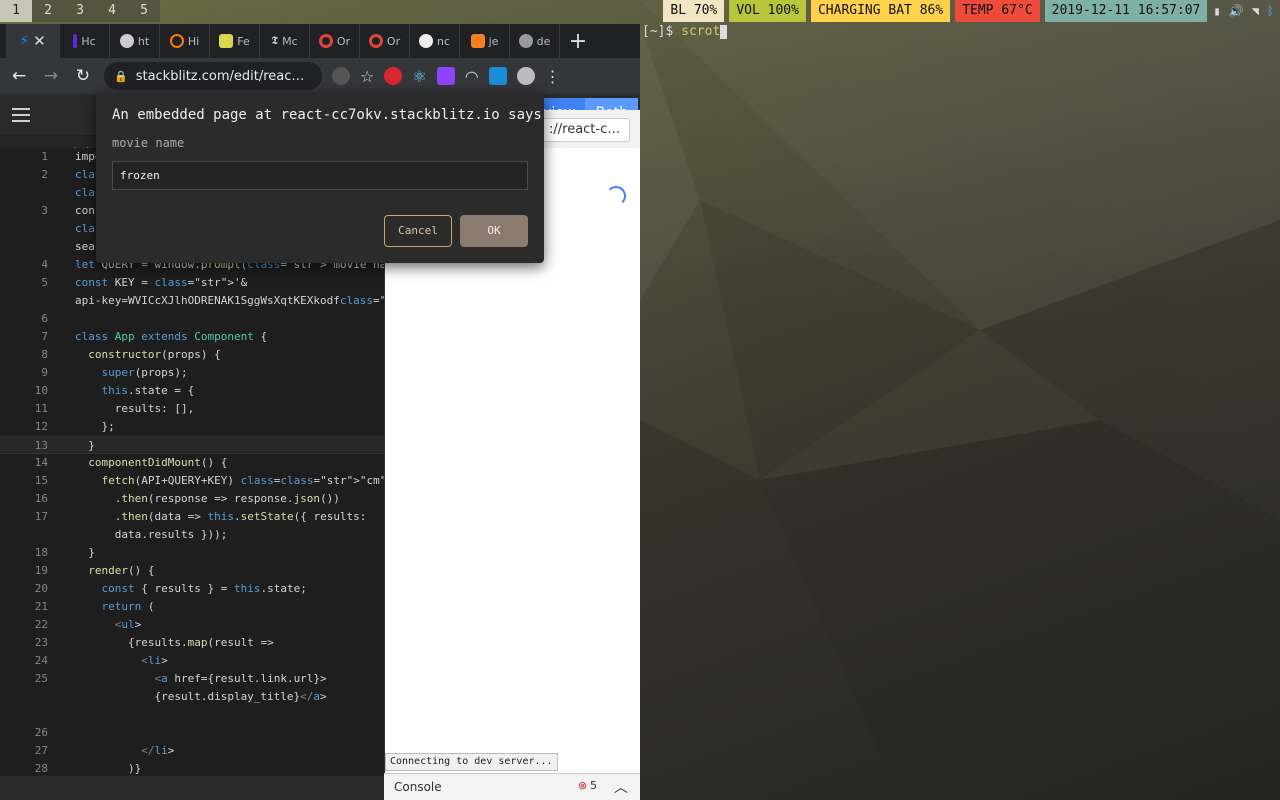 This screenshot has height=800, width=1280. Describe the element at coordinates (112, 11) in the screenshot. I see `workspace-4: 4` at that location.